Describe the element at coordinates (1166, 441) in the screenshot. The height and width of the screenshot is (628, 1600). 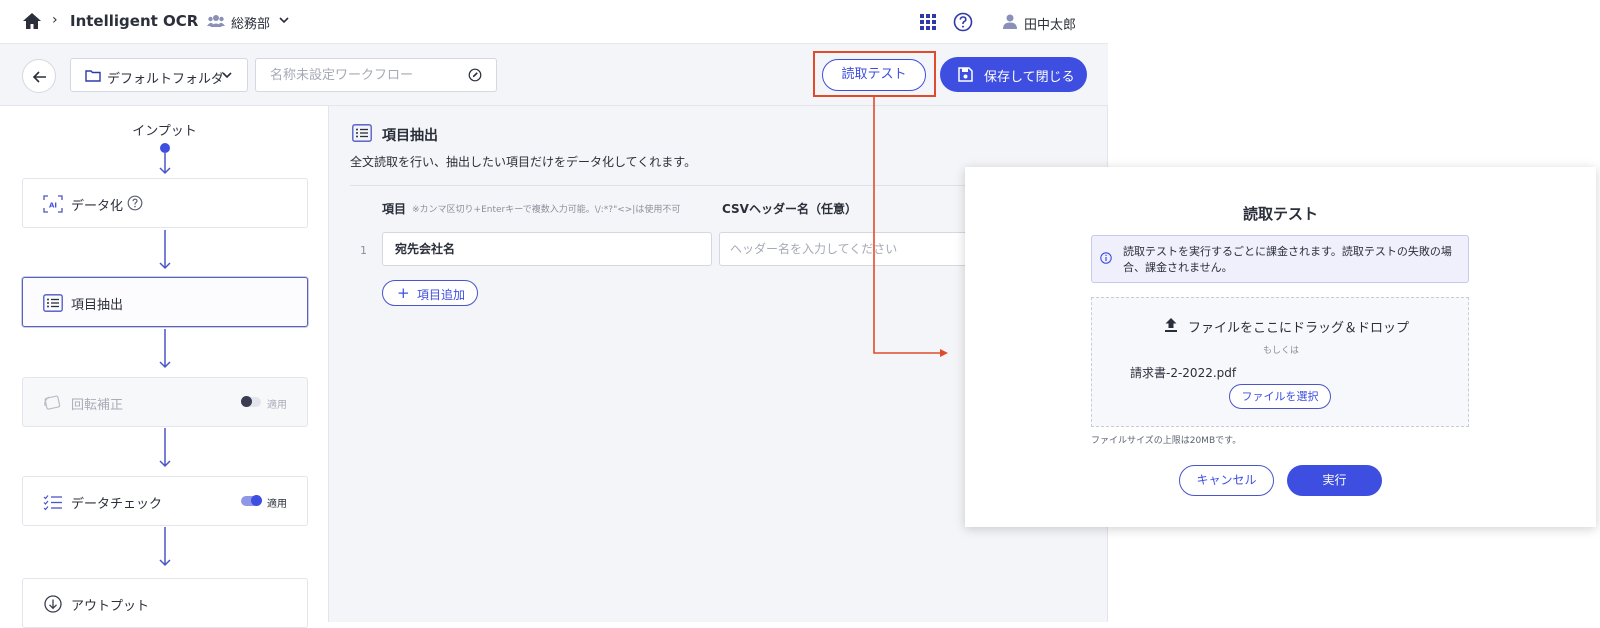
I see `file-size-limit-text: ファイルサイズの上限は20MBです。` at that location.